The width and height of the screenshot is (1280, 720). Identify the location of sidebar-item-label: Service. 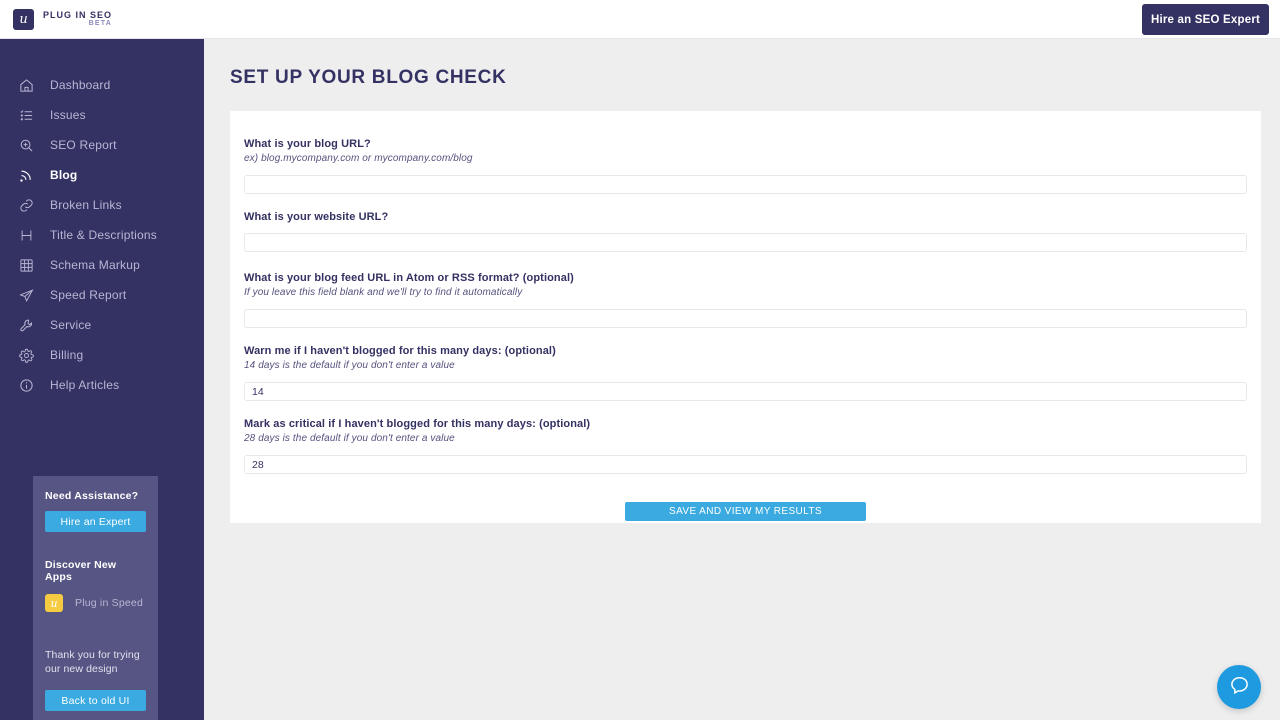
(71, 325).